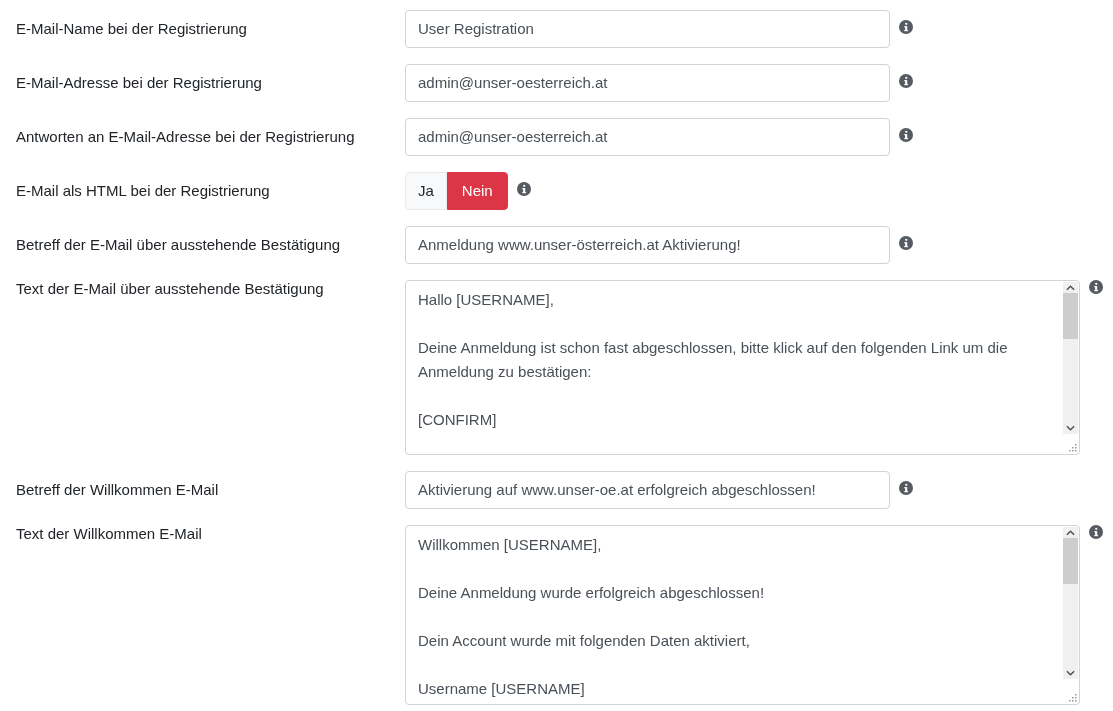  Describe the element at coordinates (647, 490) in the screenshot. I see `input-field: Aktivierung auf www.unser-oe.at erfolgreich abgeschlossen!` at that location.